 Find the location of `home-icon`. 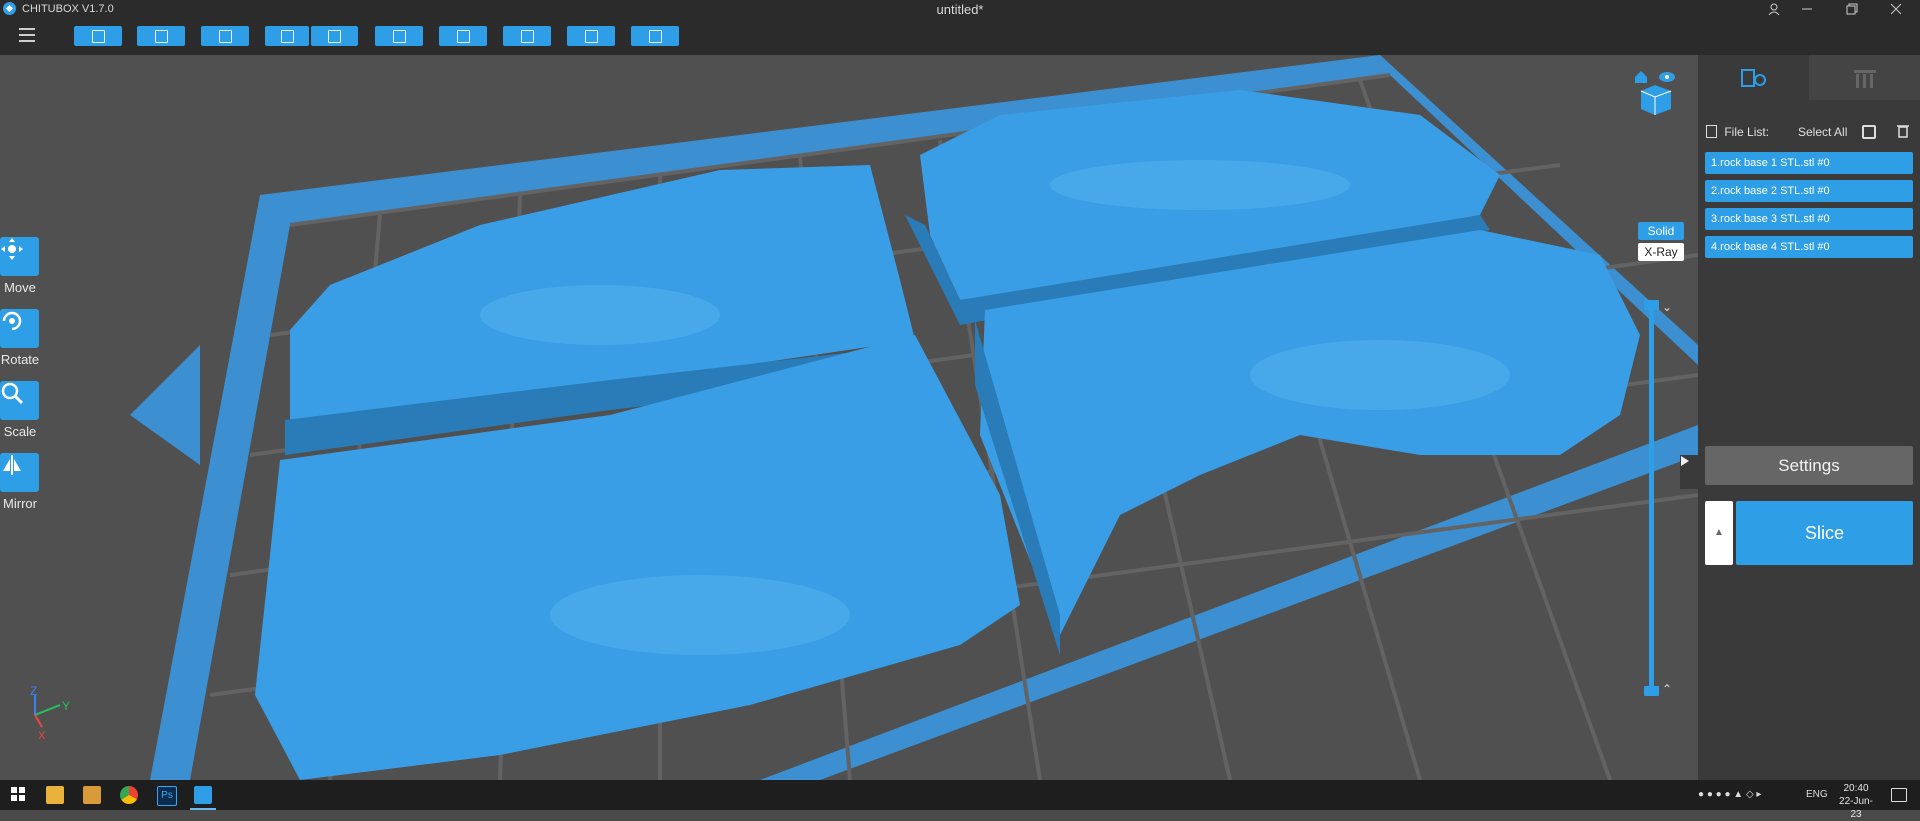

home-icon is located at coordinates (1641, 77).